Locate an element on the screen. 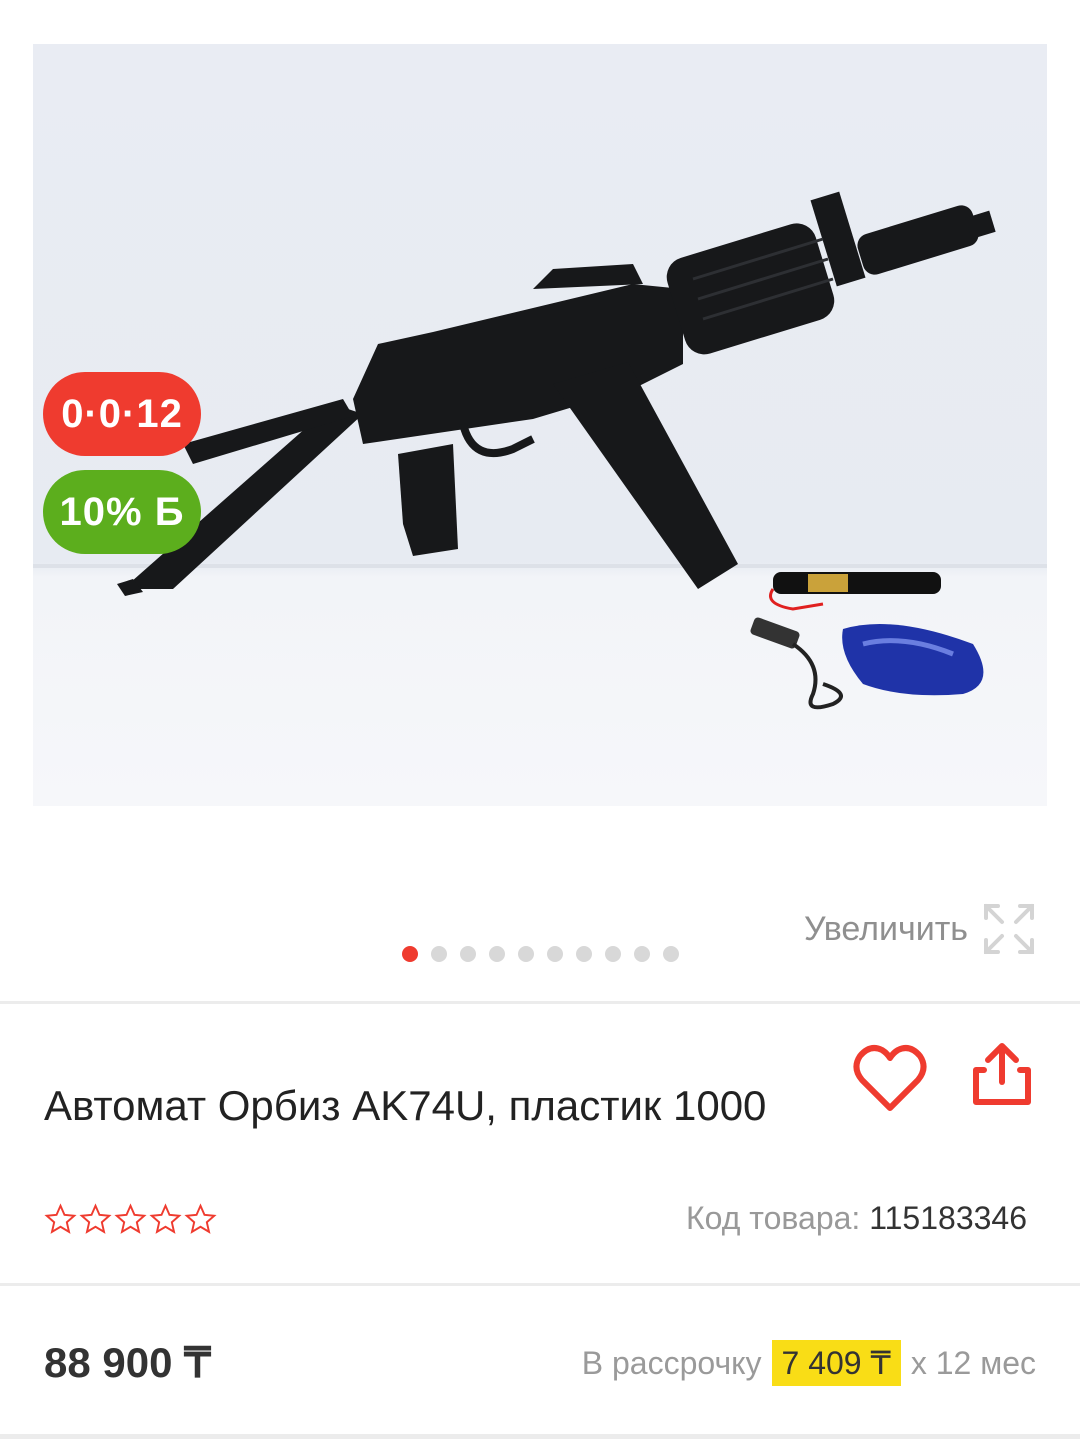  product-code-label: Код товара: is located at coordinates (773, 1218).